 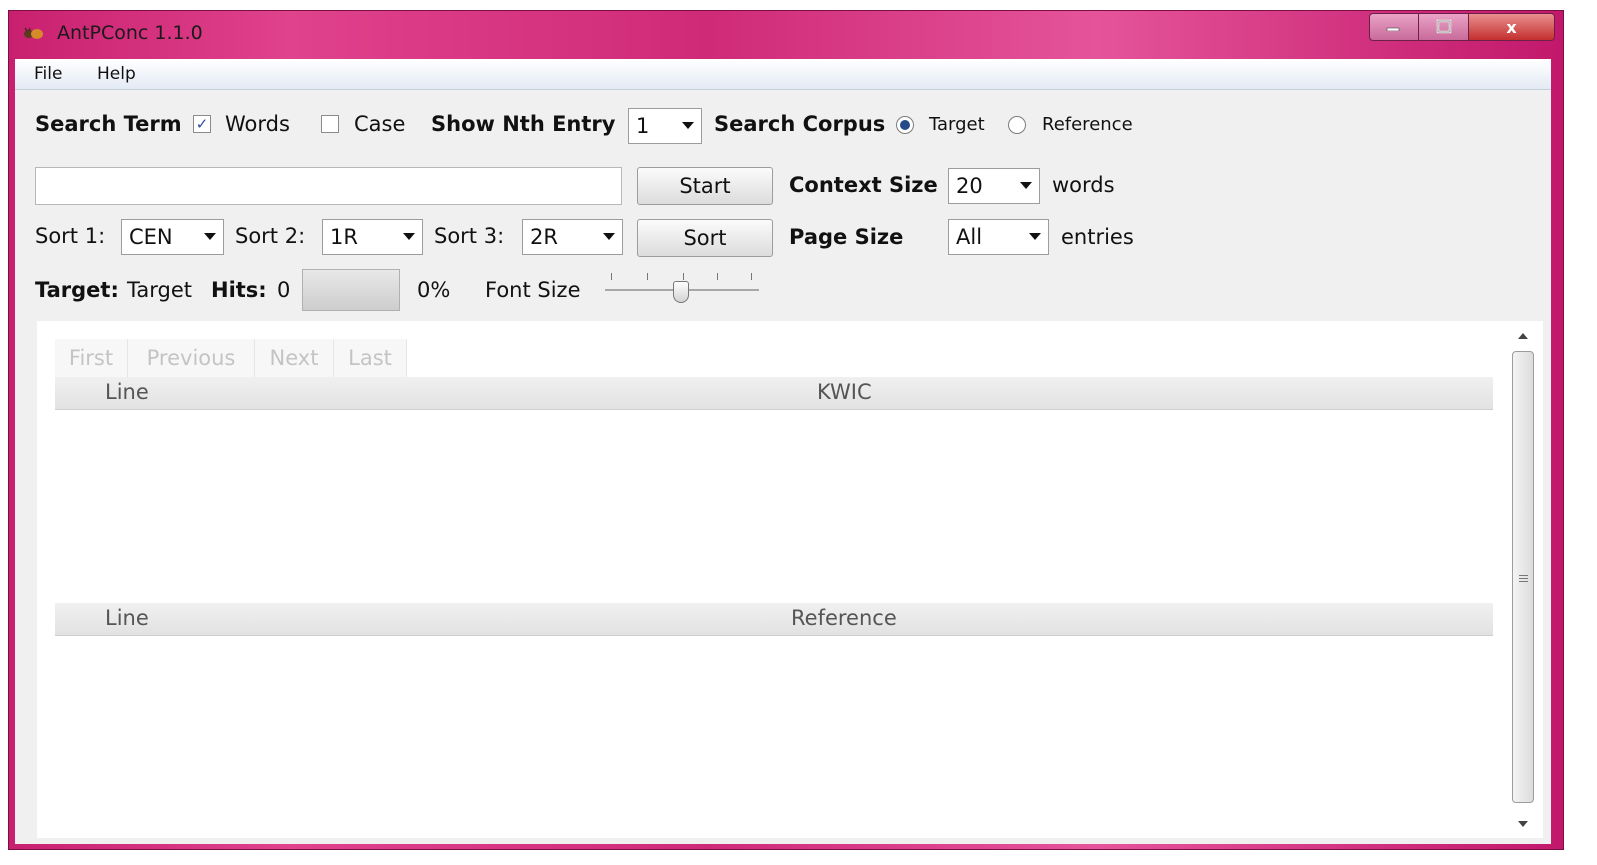 I want to click on context-unit-label: words, so click(x=1083, y=185).